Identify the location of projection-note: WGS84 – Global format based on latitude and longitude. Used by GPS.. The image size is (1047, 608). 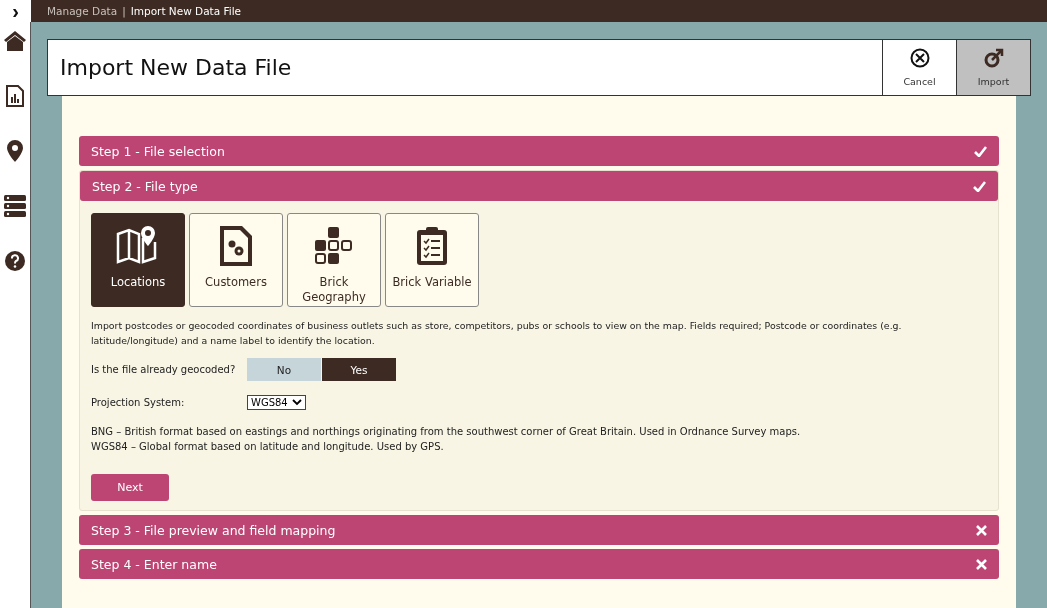
(268, 447).